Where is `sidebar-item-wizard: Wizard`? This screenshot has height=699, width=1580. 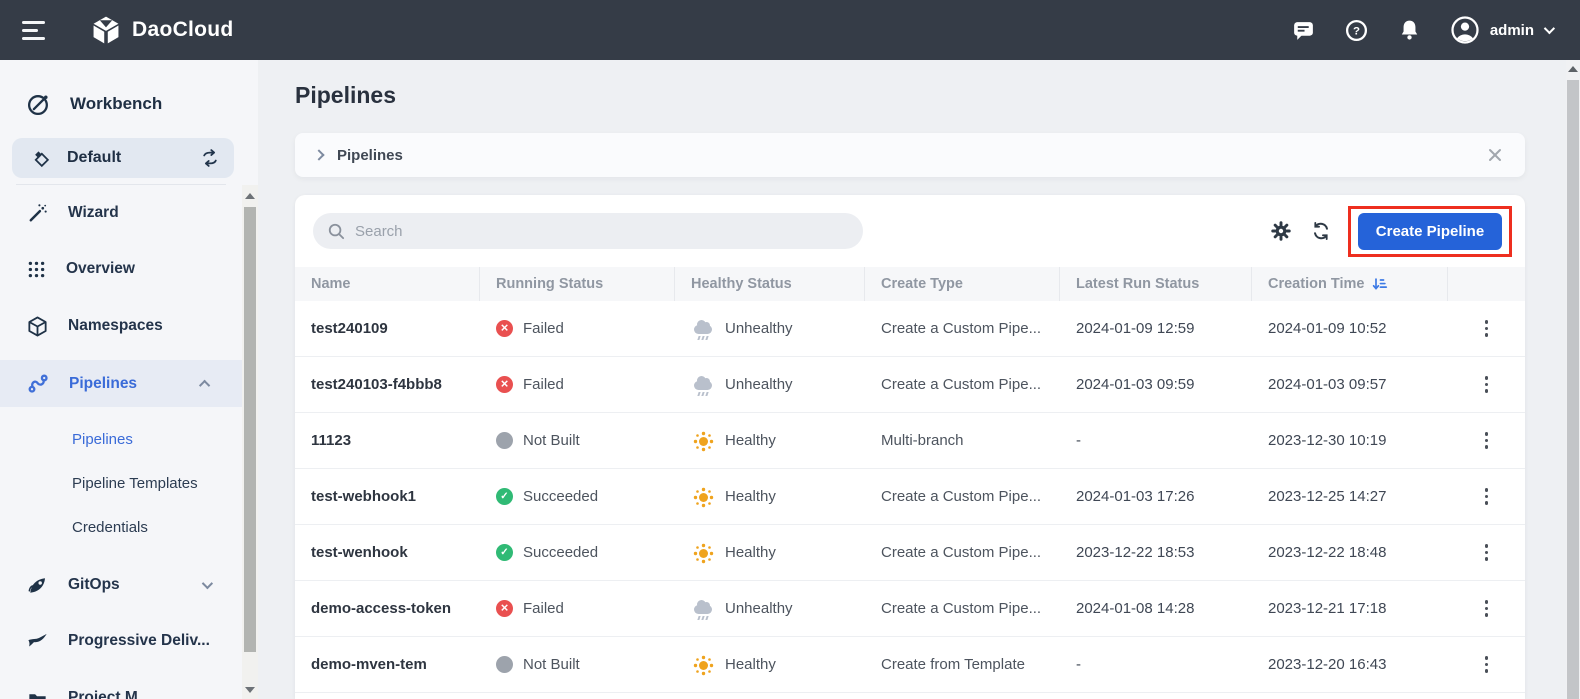
sidebar-item-wizard: Wizard is located at coordinates (121, 213).